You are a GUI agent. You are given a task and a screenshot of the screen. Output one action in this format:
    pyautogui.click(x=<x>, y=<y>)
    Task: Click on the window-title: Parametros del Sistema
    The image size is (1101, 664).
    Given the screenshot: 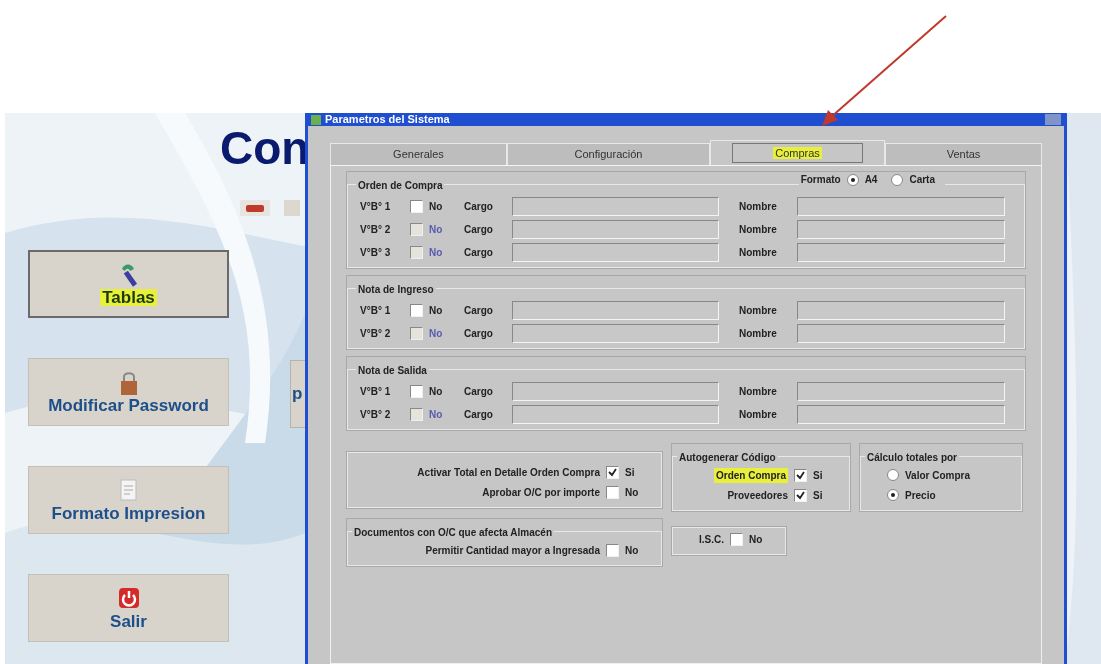 What is the action you would take?
    pyautogui.click(x=387, y=119)
    